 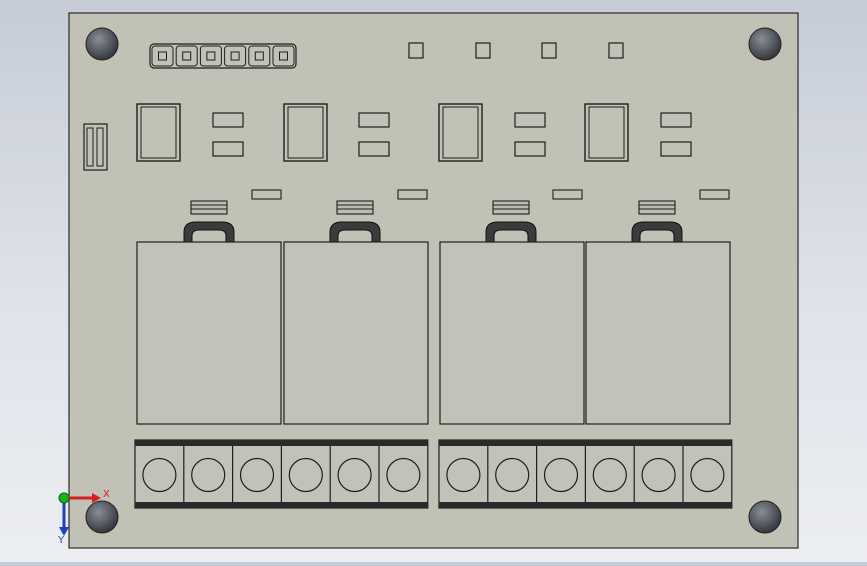 What do you see at coordinates (765, 517) in the screenshot?
I see `mounting-hole-bottom-right` at bounding box center [765, 517].